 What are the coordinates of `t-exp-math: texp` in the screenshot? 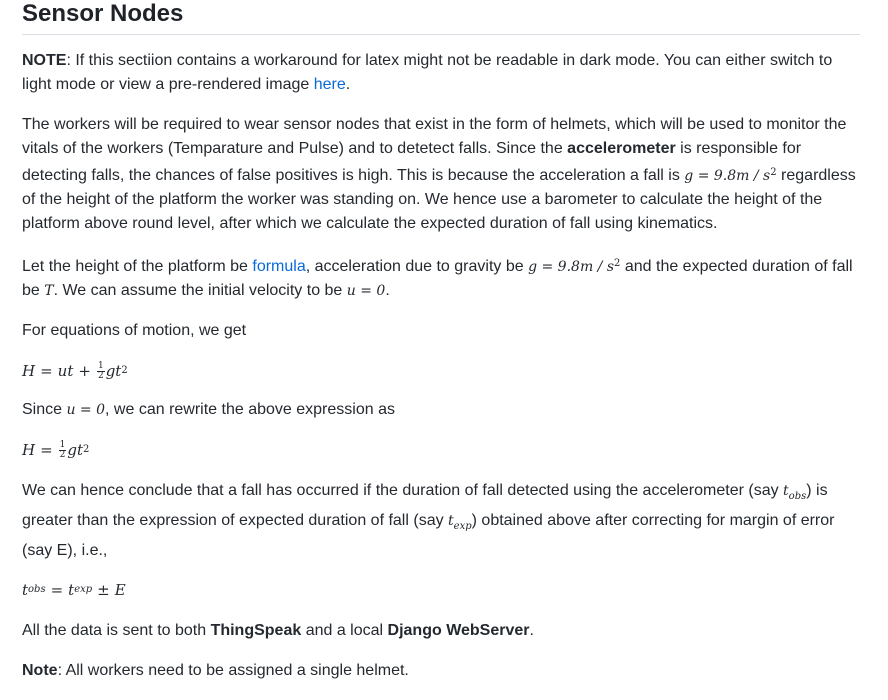 It's located at (460, 522).